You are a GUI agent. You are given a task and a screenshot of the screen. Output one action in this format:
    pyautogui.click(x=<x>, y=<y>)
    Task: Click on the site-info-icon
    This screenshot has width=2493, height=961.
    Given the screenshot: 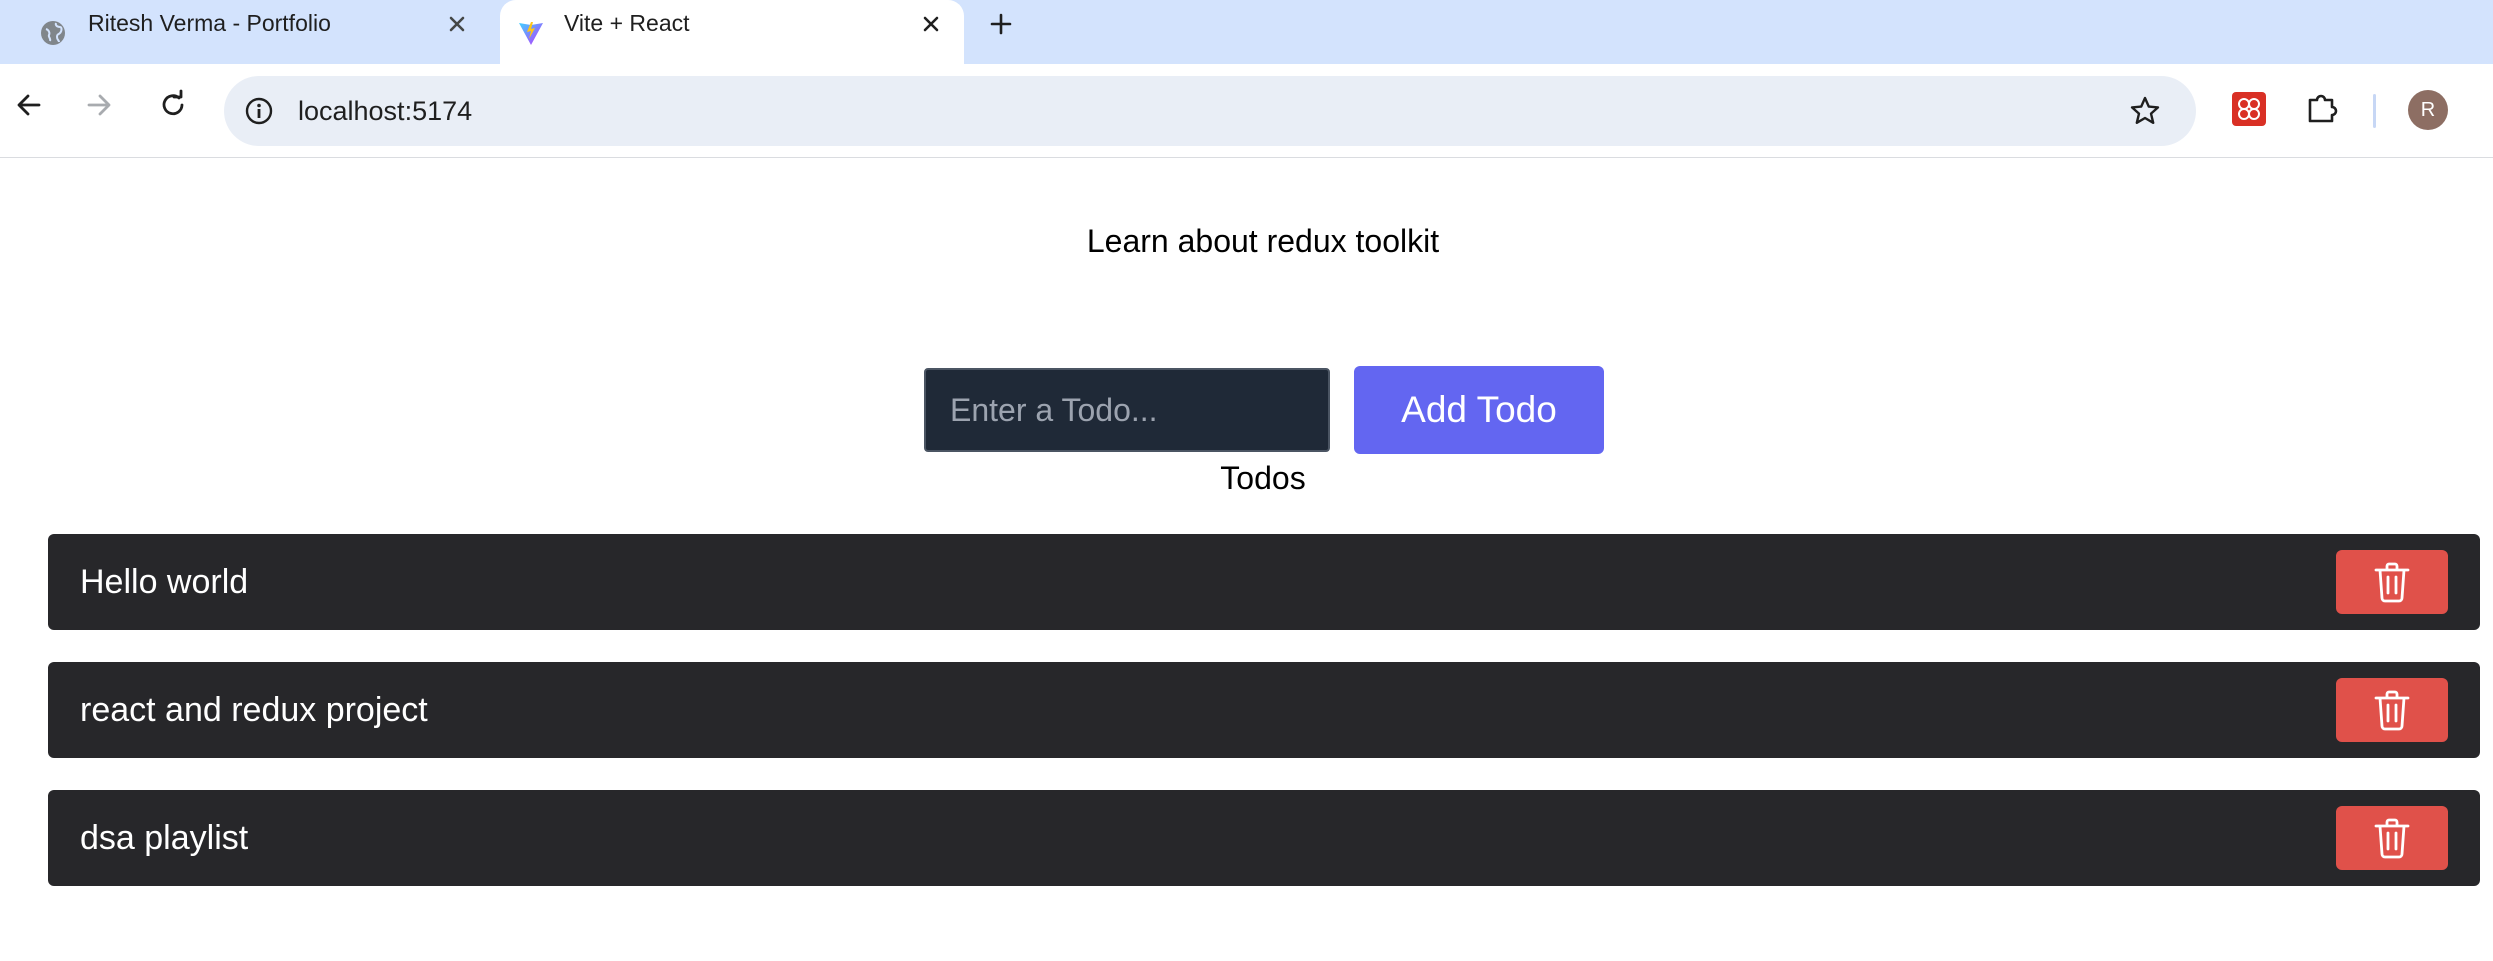 What is the action you would take?
    pyautogui.click(x=259, y=111)
    